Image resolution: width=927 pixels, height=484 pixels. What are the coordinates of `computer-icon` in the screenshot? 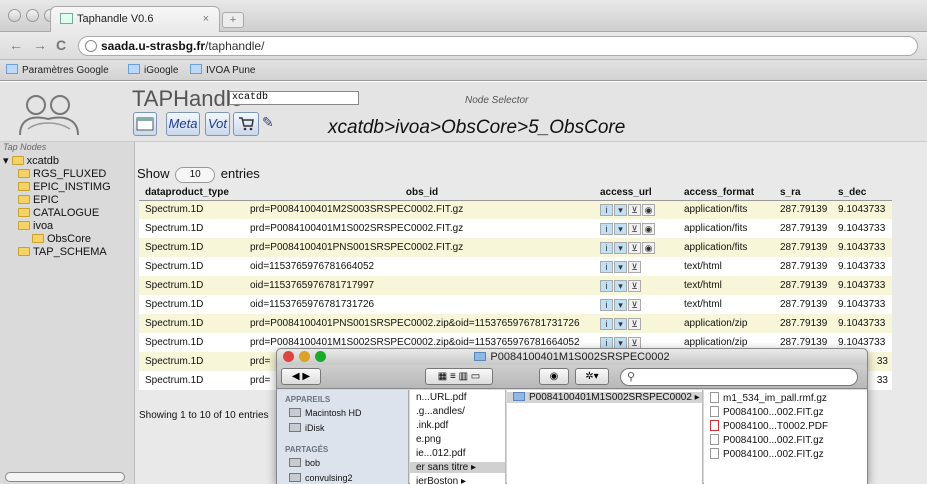 It's located at (295, 477).